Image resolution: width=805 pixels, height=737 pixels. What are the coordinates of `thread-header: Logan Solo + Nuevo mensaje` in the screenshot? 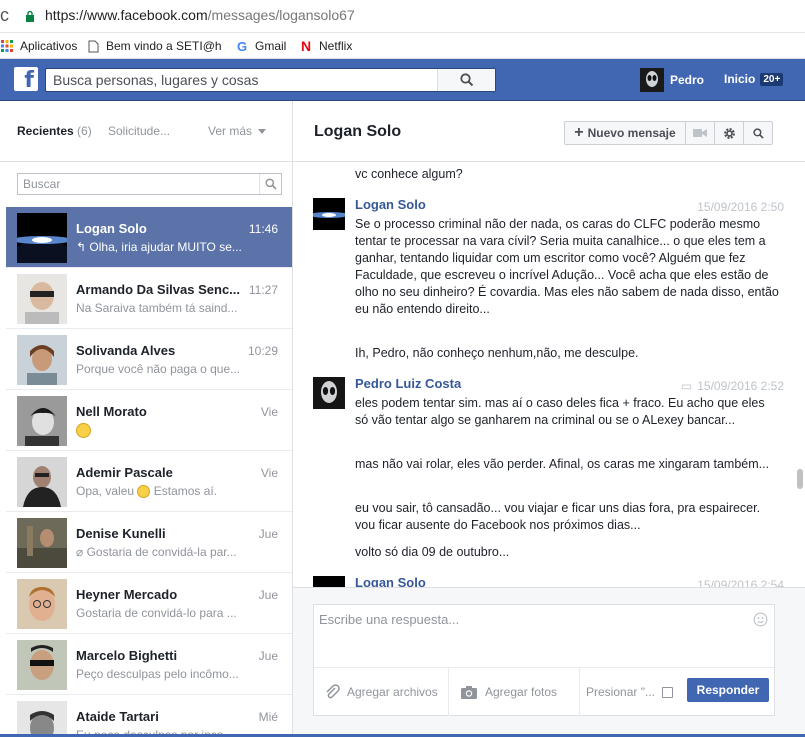 It's located at (549, 131).